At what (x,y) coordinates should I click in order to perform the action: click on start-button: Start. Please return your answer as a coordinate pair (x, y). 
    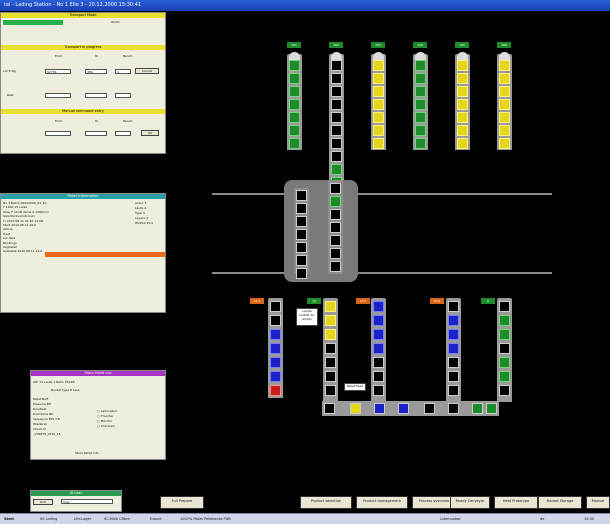
    Looking at the image, I should click on (9, 519).